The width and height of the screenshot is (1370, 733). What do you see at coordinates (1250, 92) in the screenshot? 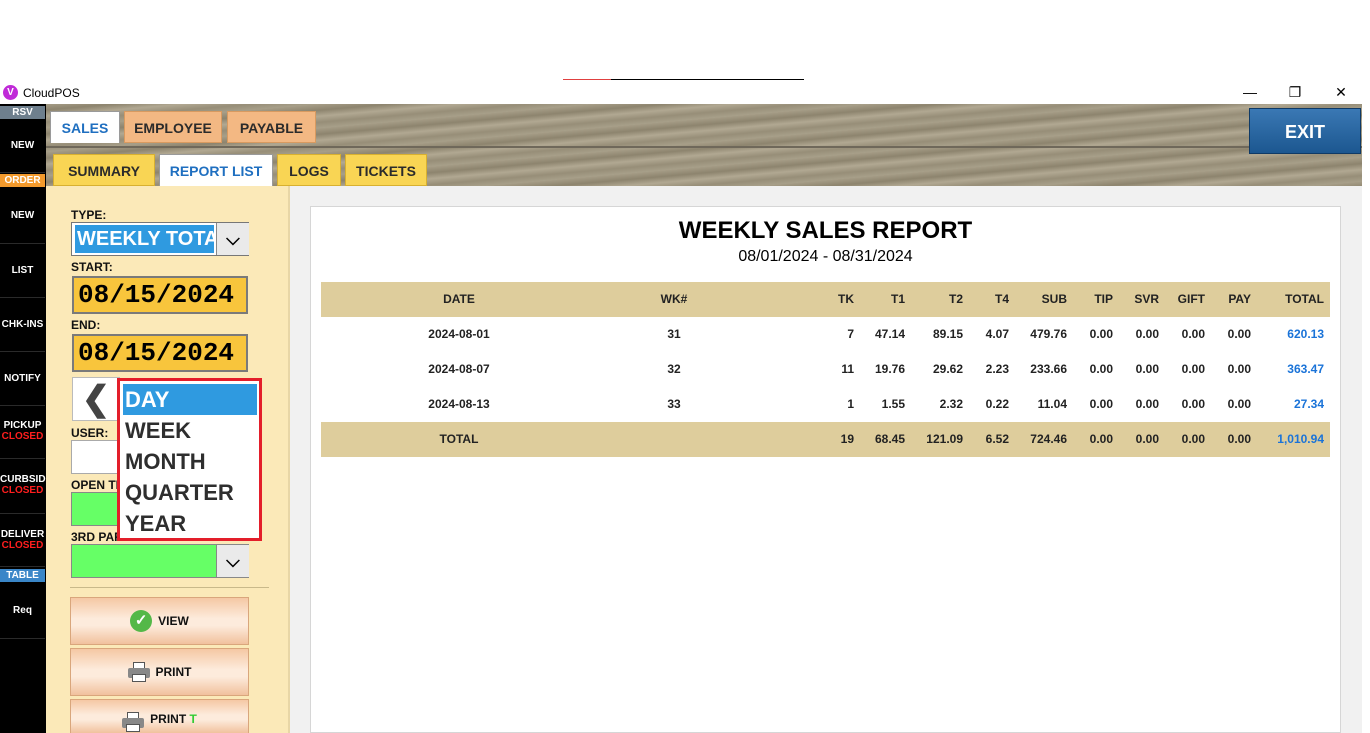
I see `minimize-button: —` at bounding box center [1250, 92].